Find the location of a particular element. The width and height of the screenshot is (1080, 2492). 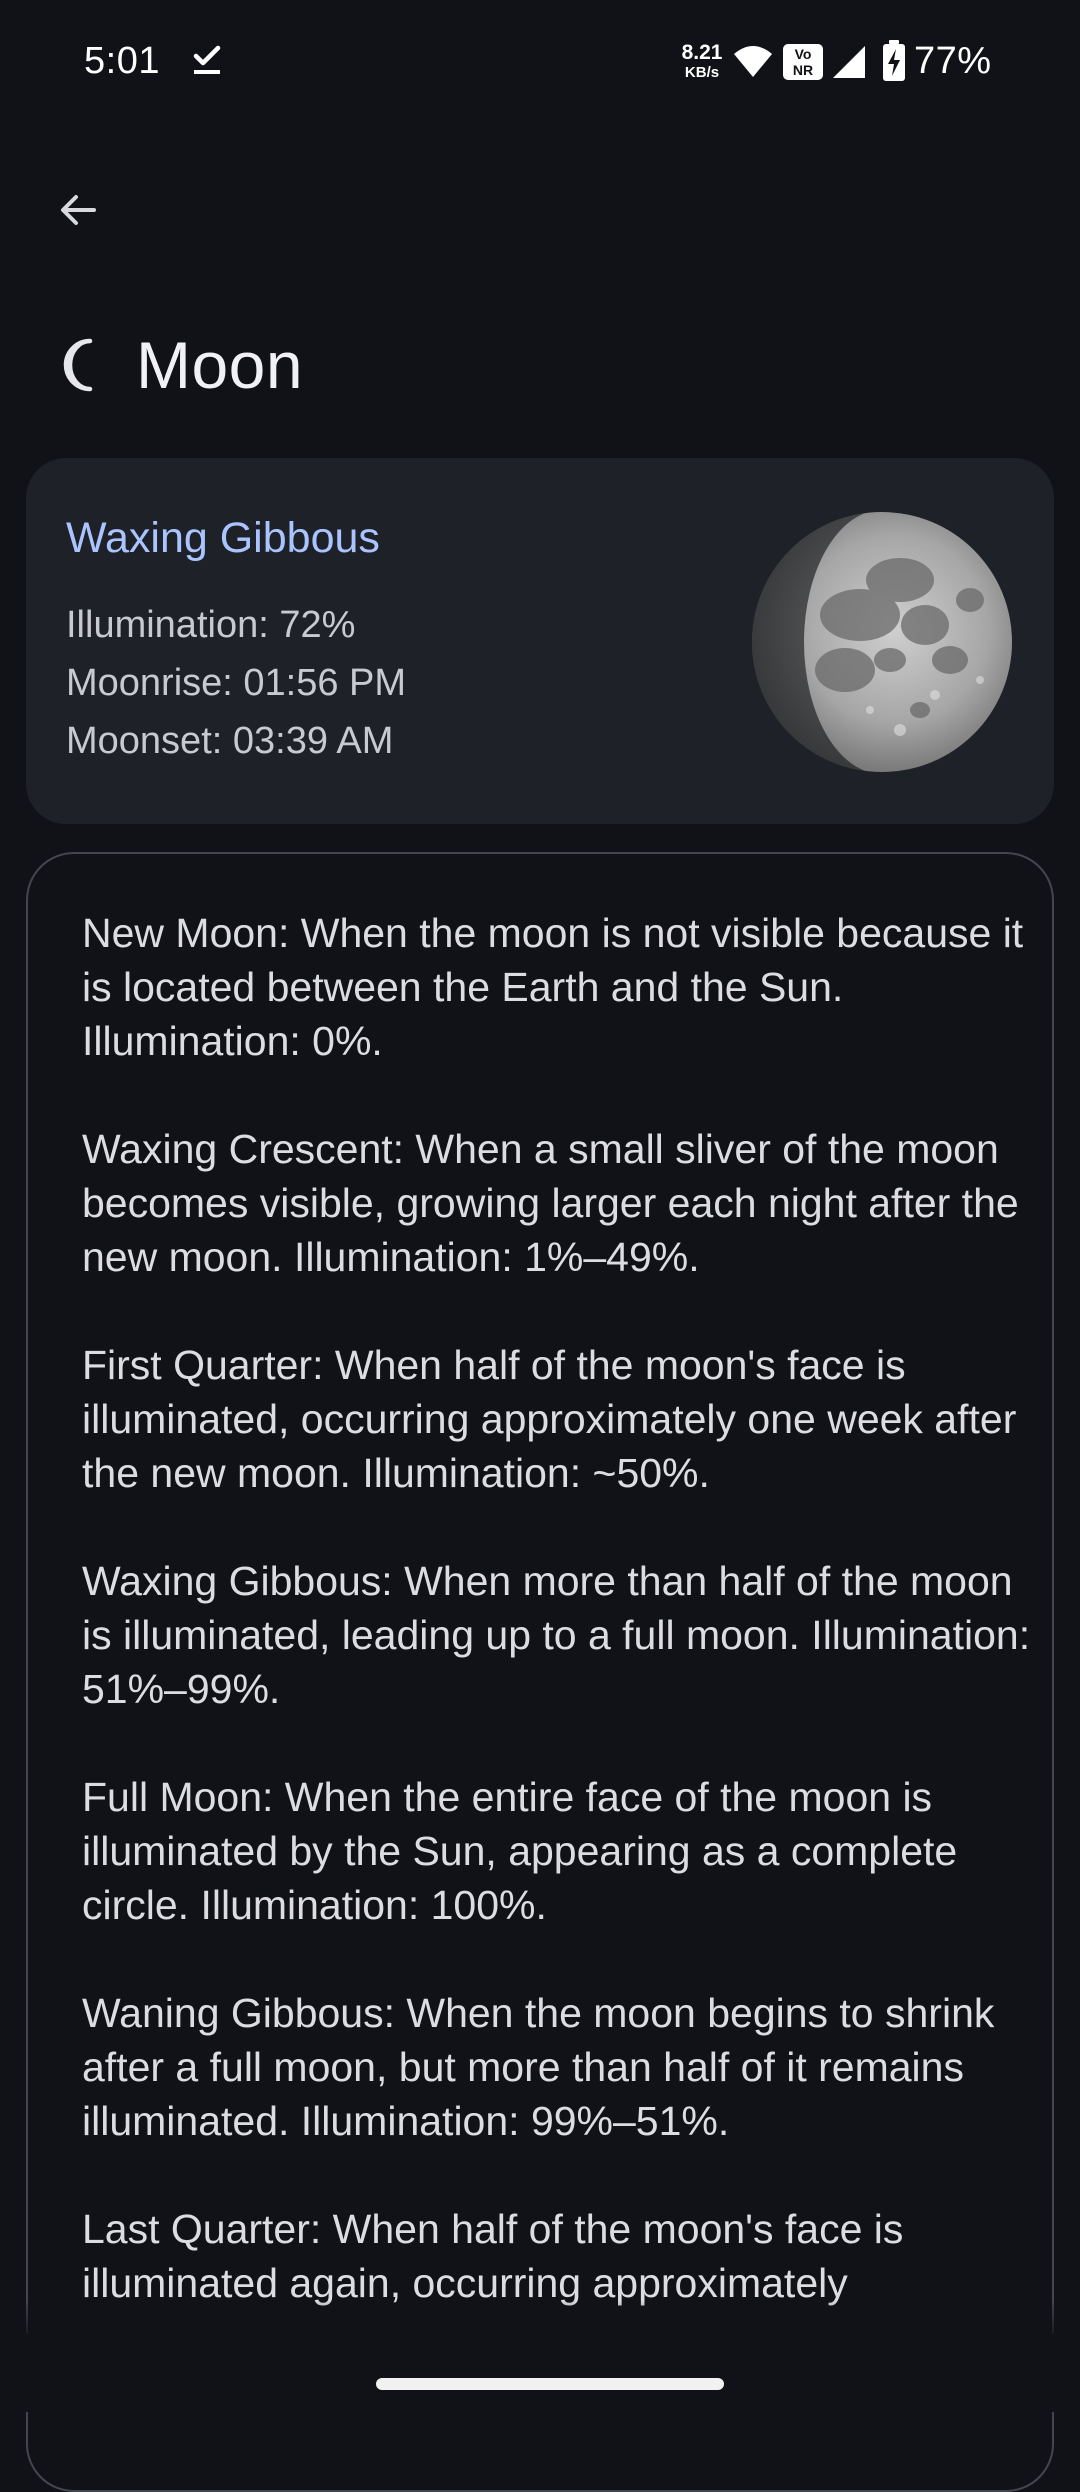

vonr-label-bottom: NR is located at coordinates (803, 70).